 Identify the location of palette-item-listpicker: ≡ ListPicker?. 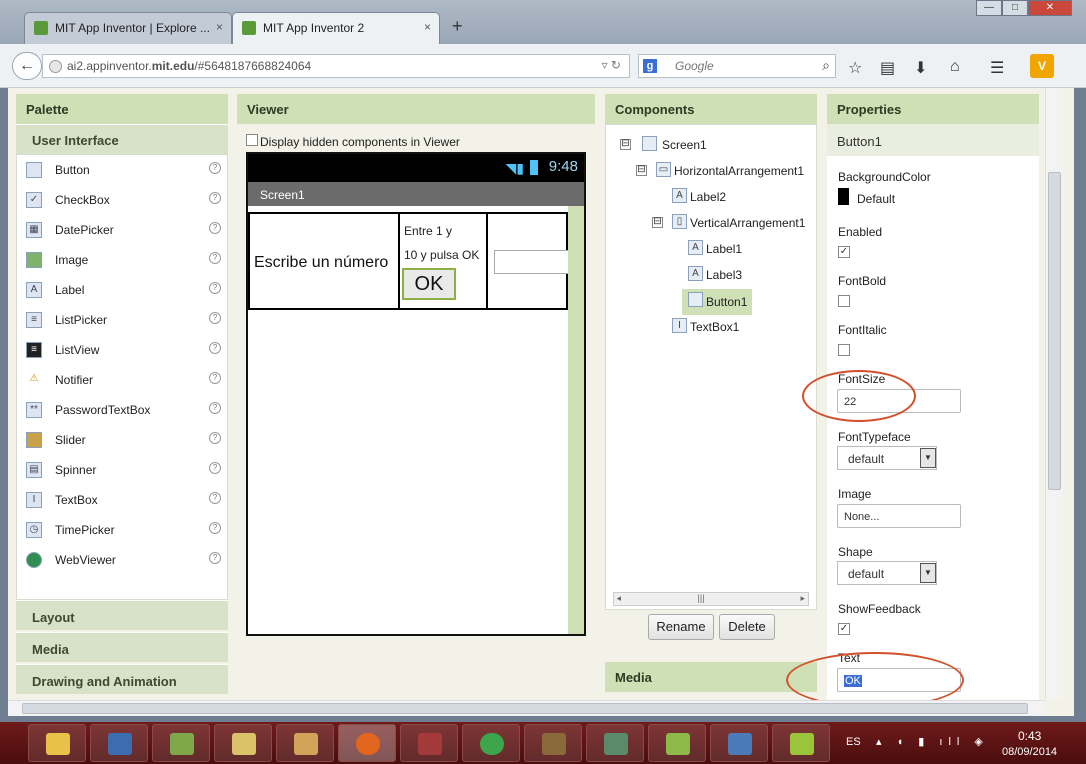
(122, 320).